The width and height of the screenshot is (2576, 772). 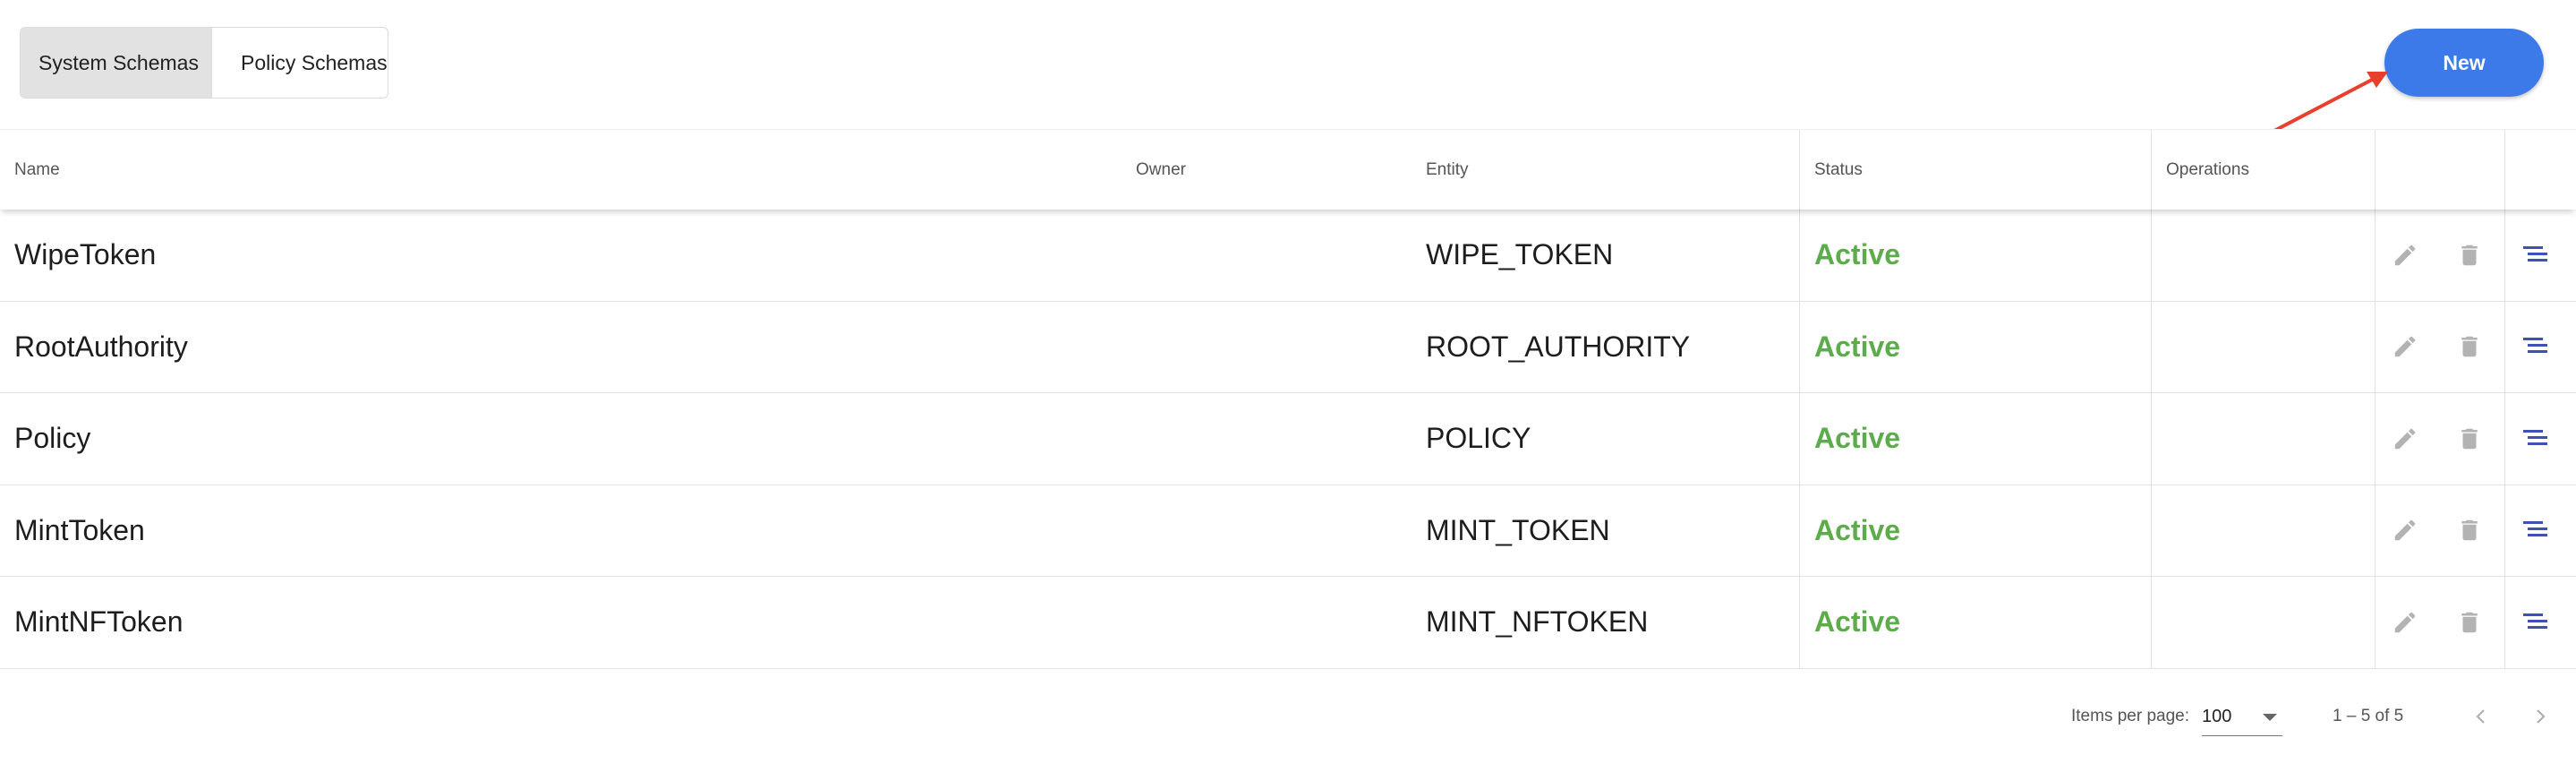 I want to click on previous-page-button, so click(x=2481, y=716).